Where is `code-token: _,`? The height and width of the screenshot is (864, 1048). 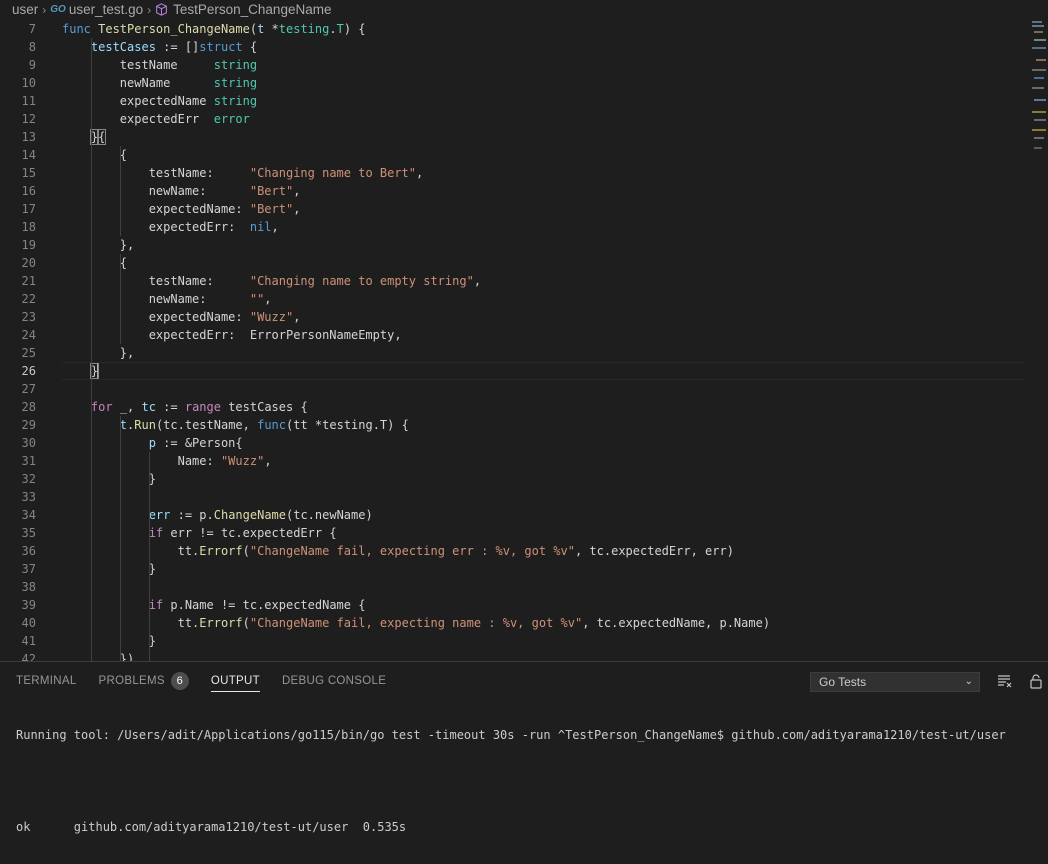 code-token: _, is located at coordinates (127, 407).